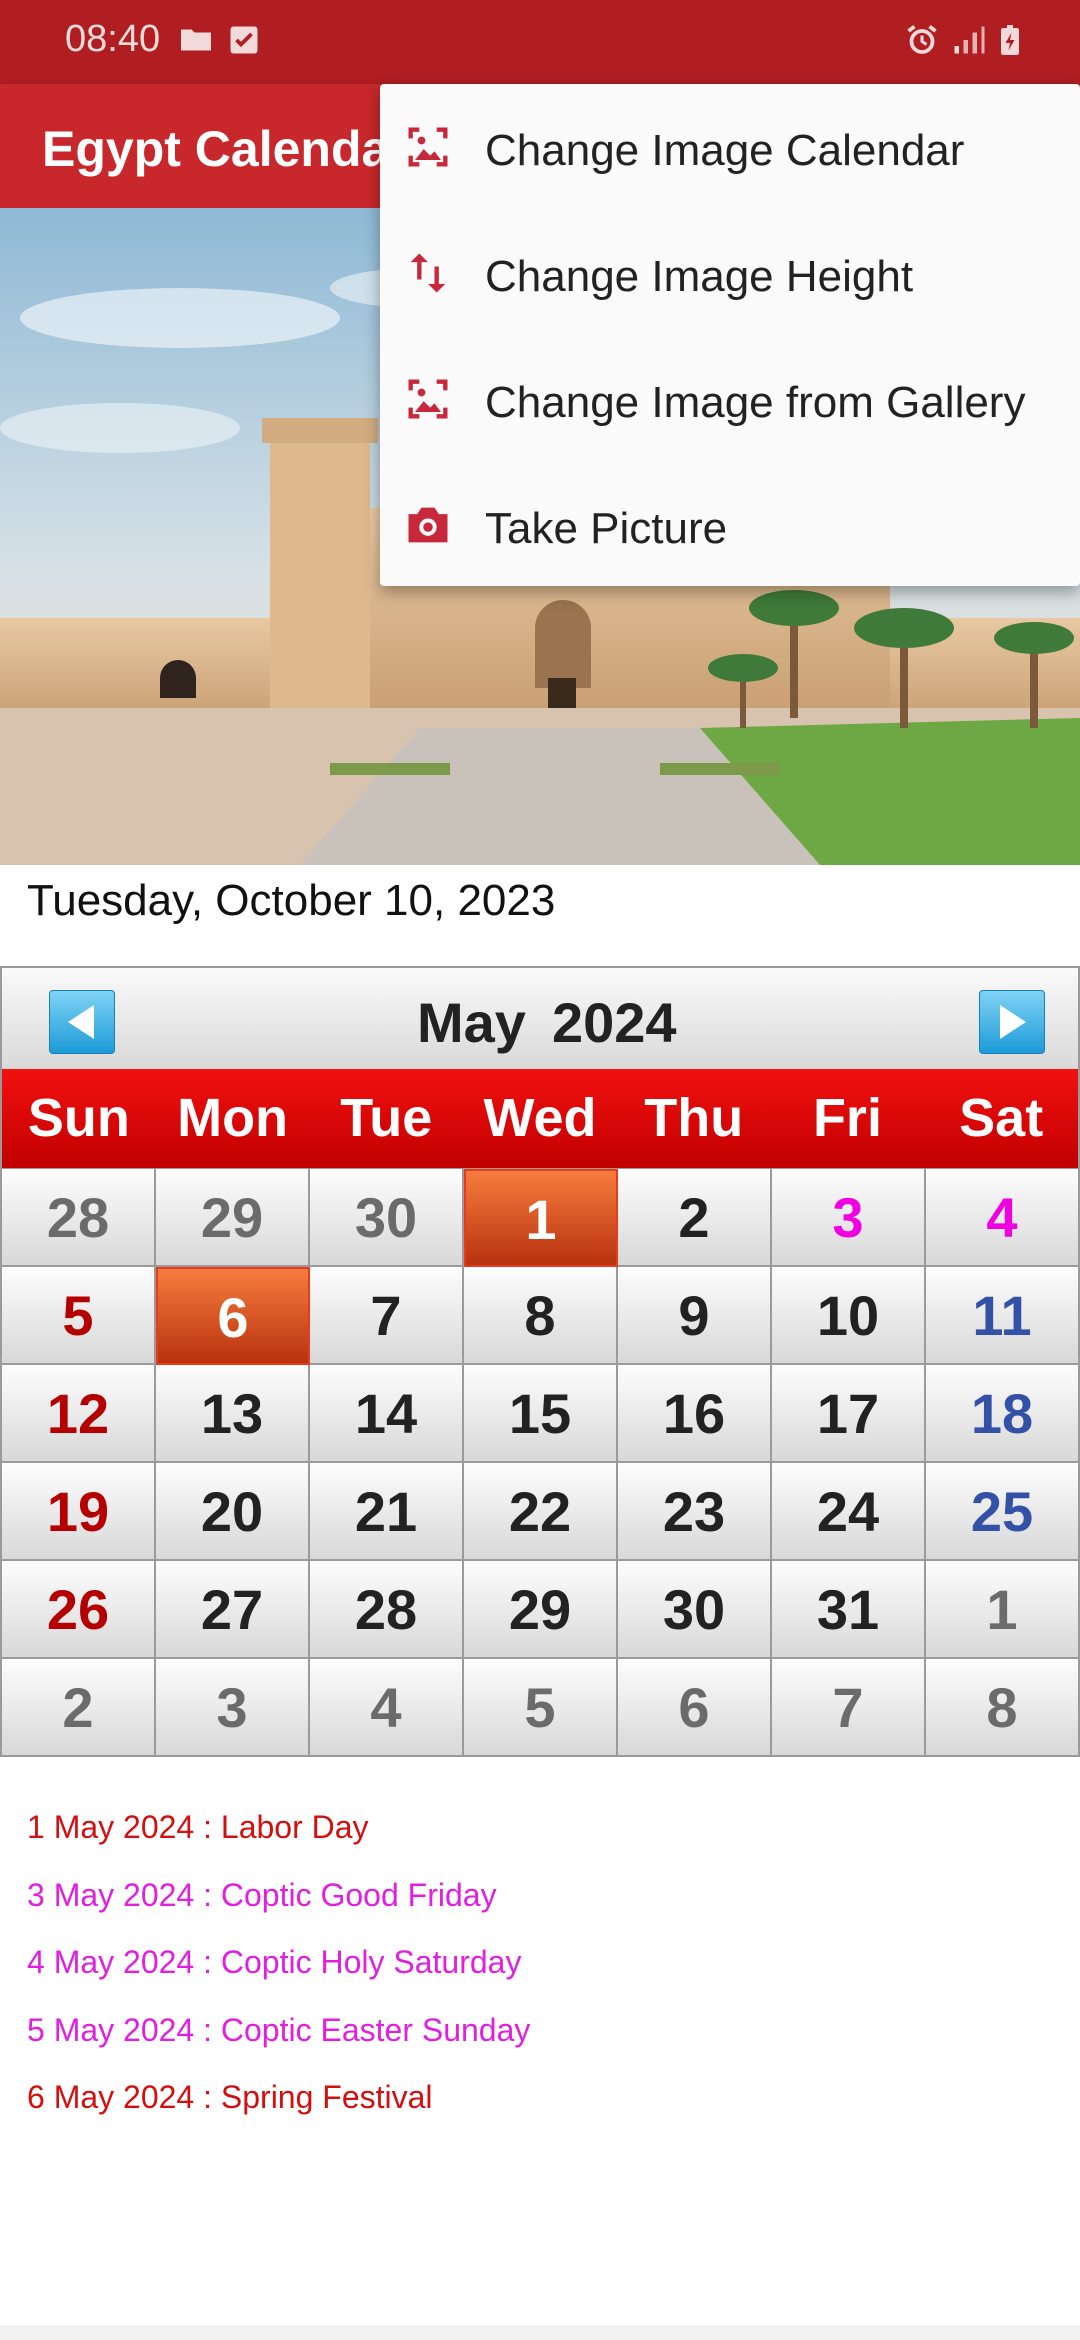 This screenshot has height=2340, width=1080. Describe the element at coordinates (695, 1708) in the screenshot. I see `day-cell: 6` at that location.